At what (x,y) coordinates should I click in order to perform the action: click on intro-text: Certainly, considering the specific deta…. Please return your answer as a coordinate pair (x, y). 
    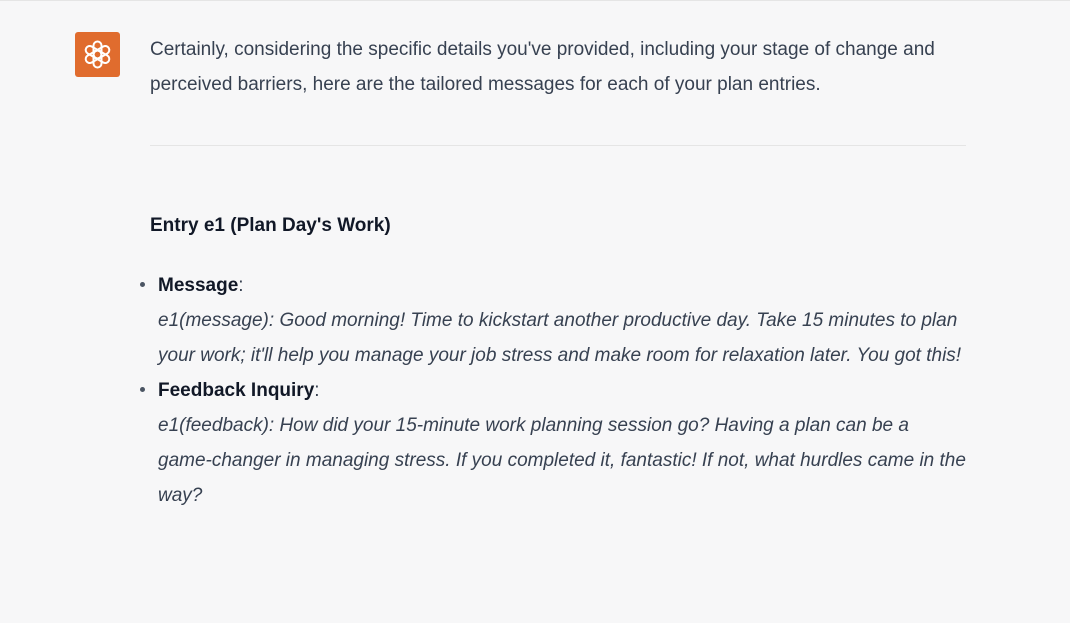
    Looking at the image, I should click on (542, 67).